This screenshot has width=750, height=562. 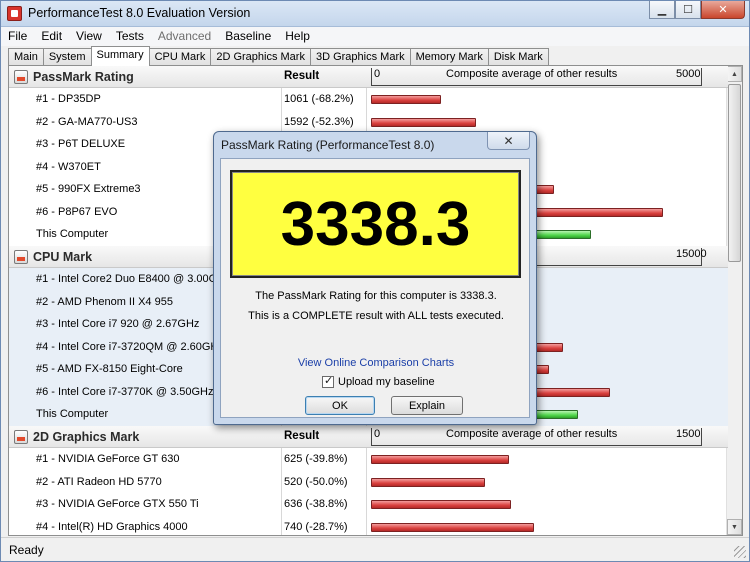 I want to click on scrollbar-thumb, so click(x=734, y=173).